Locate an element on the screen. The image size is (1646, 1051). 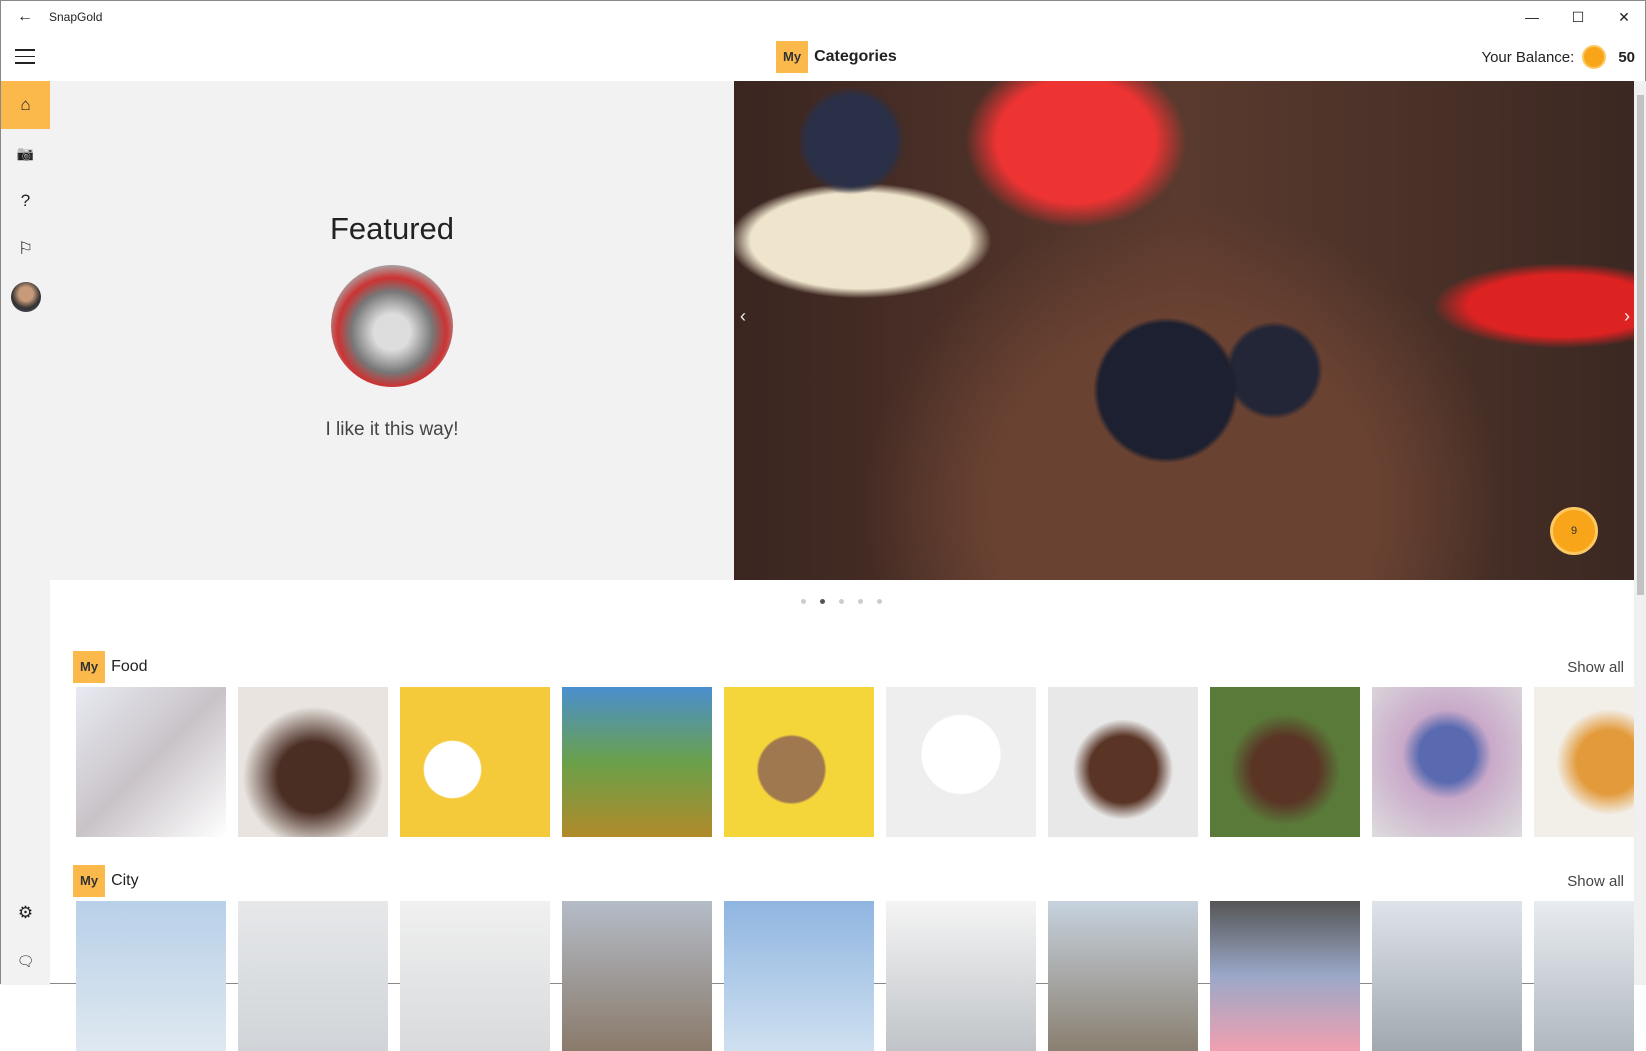
section-title: Food is located at coordinates (129, 666).